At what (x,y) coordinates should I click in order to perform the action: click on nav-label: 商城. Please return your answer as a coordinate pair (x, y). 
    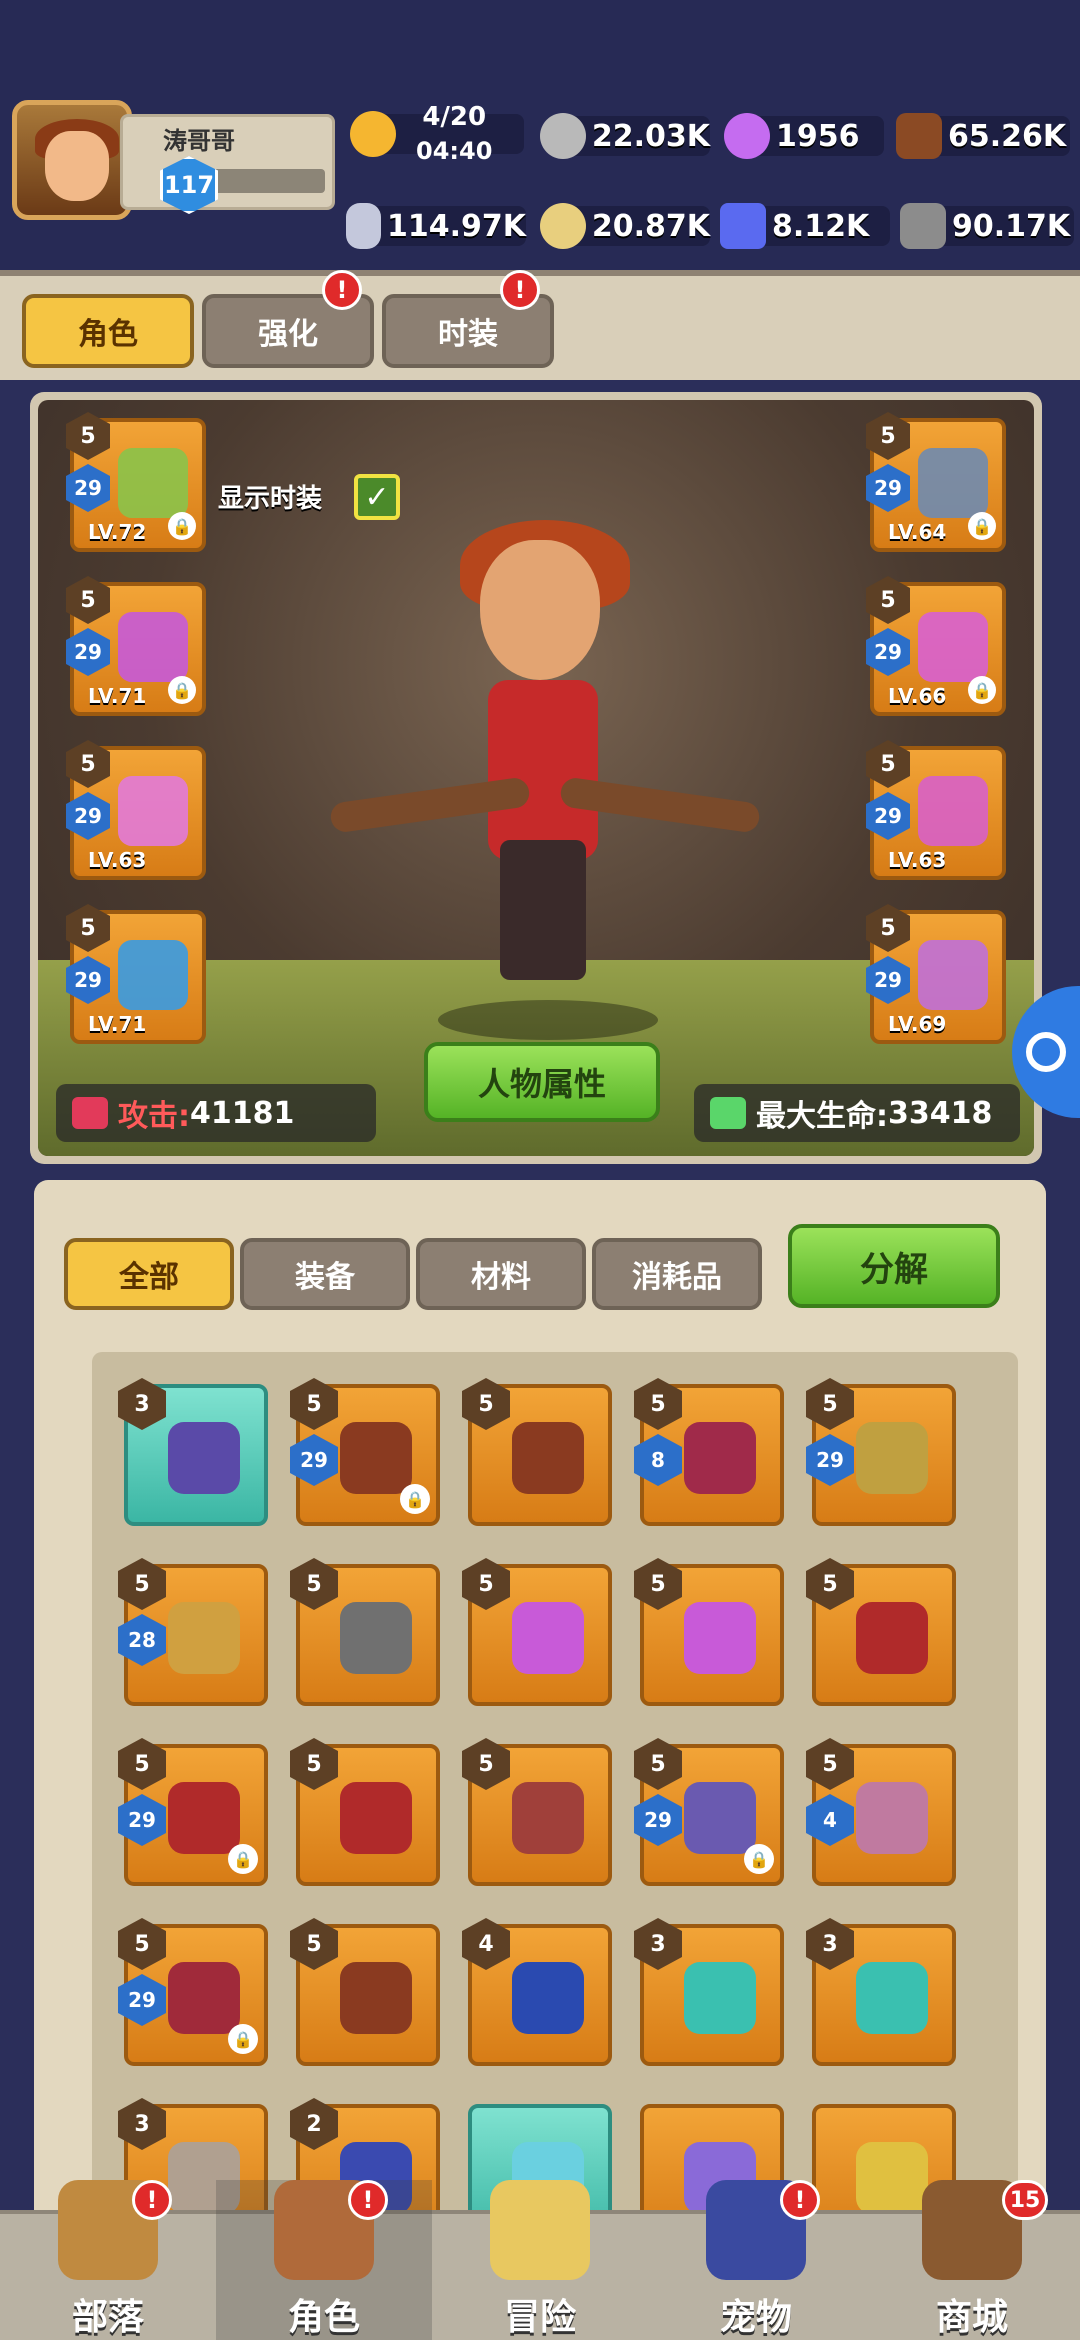
    Looking at the image, I should click on (971, 2317).